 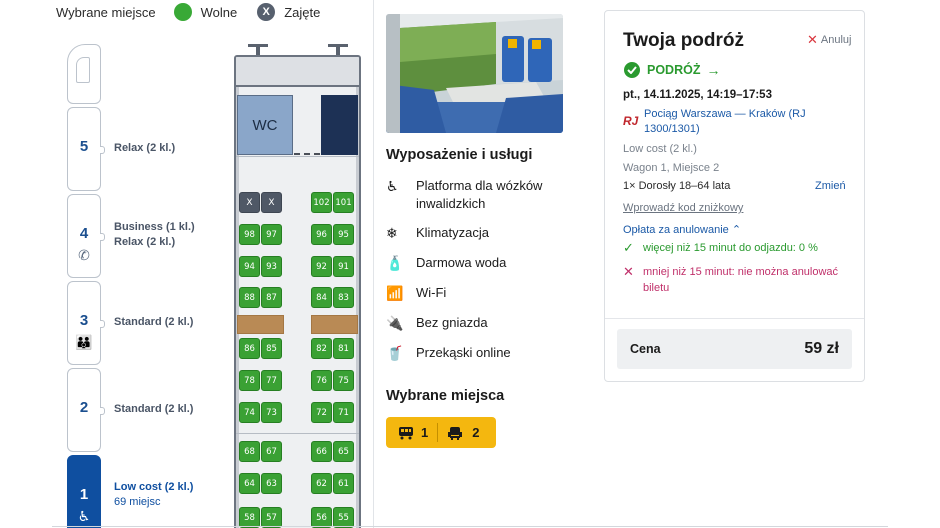 I want to click on wagon-1-button: 1 ♿, so click(x=84, y=491).